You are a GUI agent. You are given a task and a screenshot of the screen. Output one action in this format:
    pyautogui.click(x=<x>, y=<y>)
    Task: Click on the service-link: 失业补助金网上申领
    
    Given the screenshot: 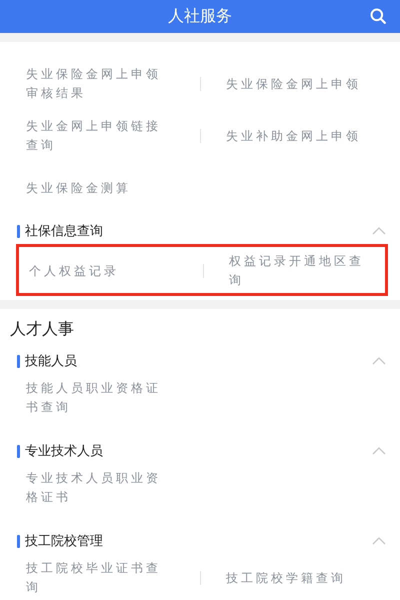 What is the action you would take?
    pyautogui.click(x=296, y=136)
    